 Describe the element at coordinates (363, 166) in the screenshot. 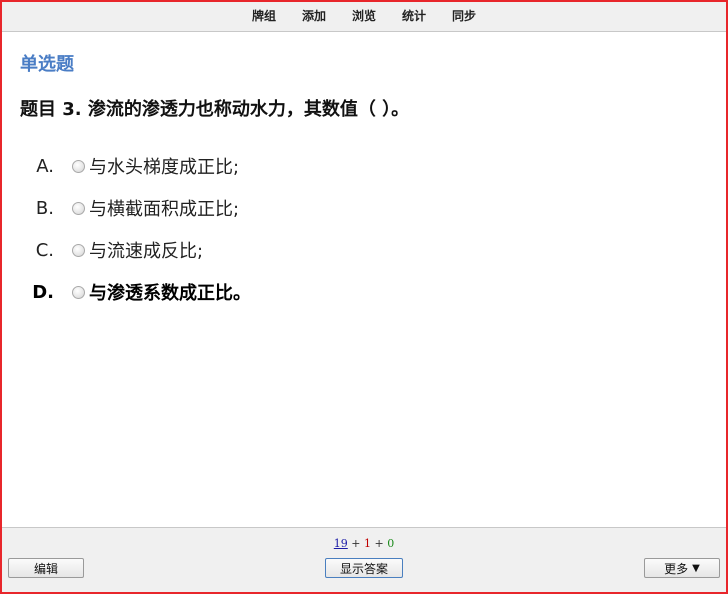

I see `option-a: A. 与水头梯度成正比;` at that location.